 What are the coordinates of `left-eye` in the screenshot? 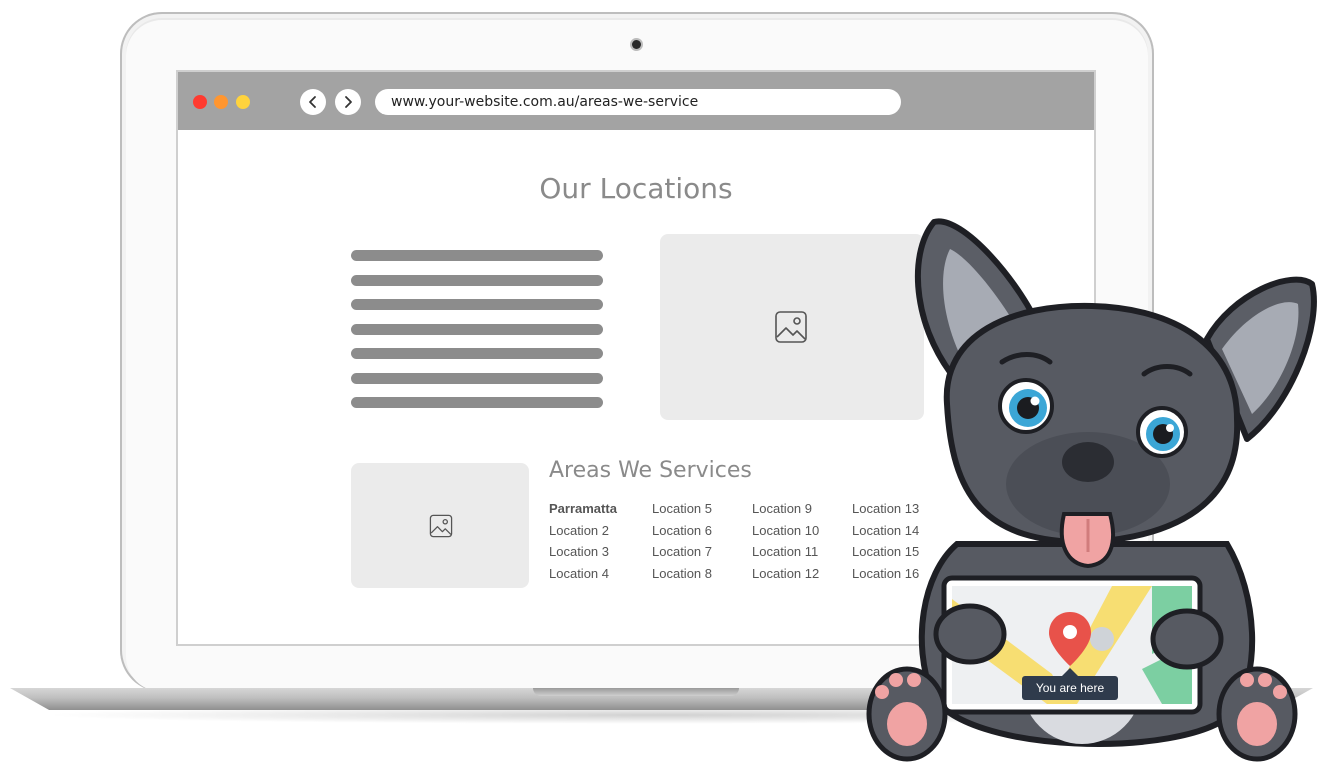 It's located at (1026, 406).